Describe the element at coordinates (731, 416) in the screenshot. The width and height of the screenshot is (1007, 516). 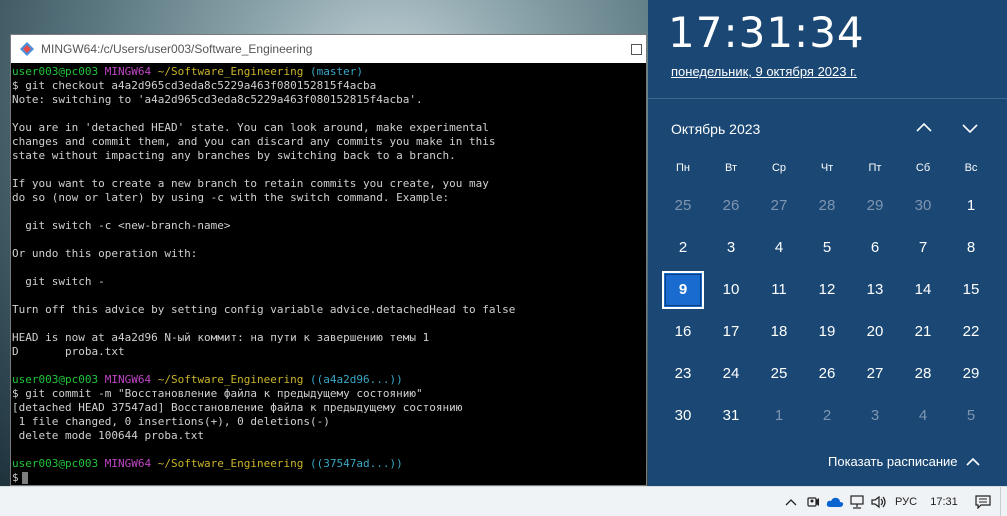
I see `calendar-day: 31` at that location.